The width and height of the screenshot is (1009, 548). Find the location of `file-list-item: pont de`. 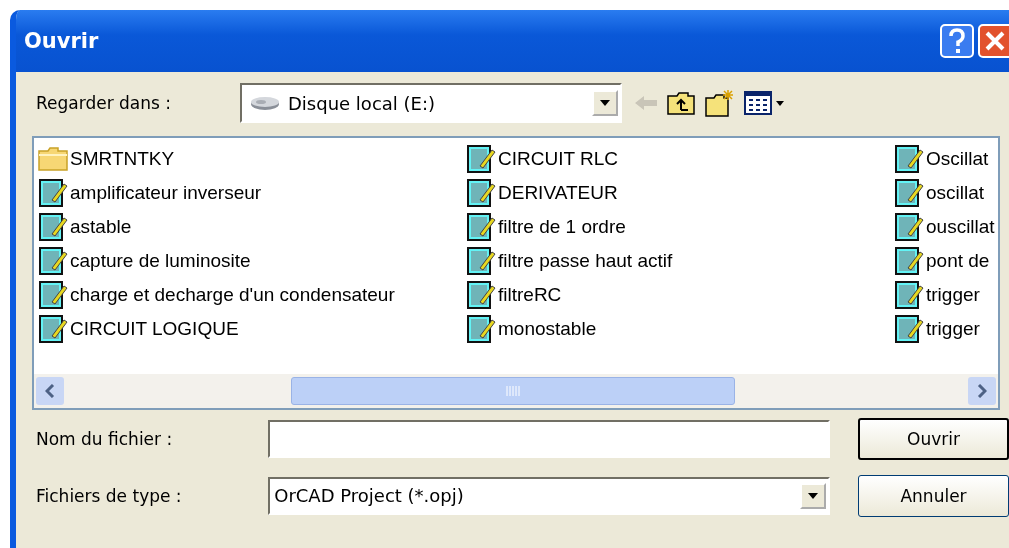

file-list-item: pont de is located at coordinates (946, 261).